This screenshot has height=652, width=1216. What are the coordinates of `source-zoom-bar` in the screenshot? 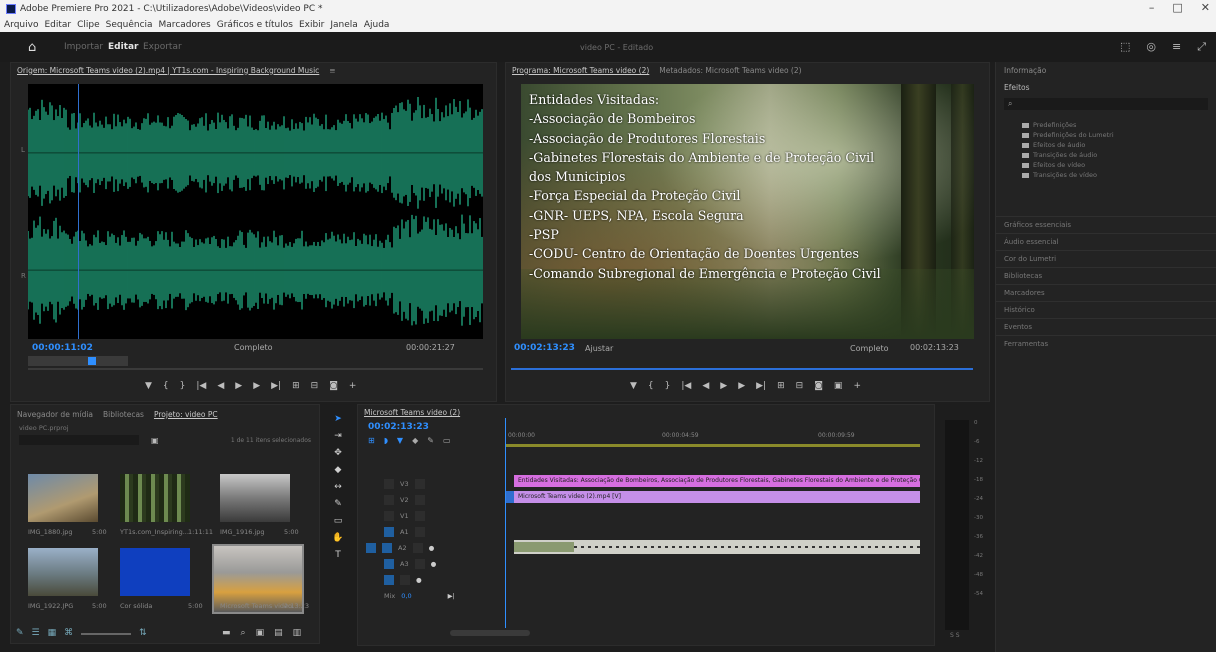 It's located at (78, 361).